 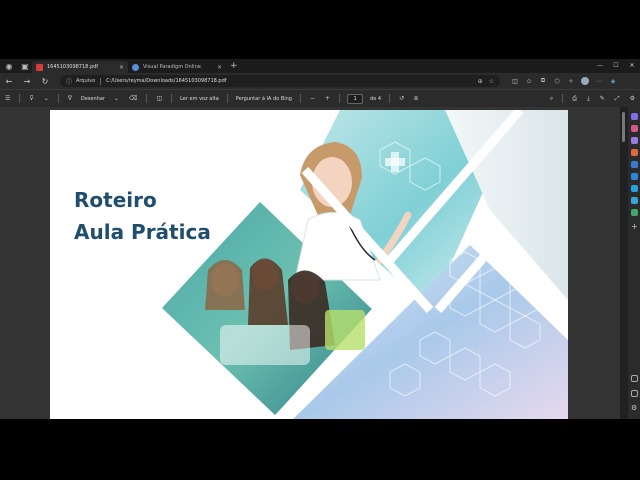 What do you see at coordinates (602, 98) in the screenshot?
I see `save-as-icon: ✎` at bounding box center [602, 98].